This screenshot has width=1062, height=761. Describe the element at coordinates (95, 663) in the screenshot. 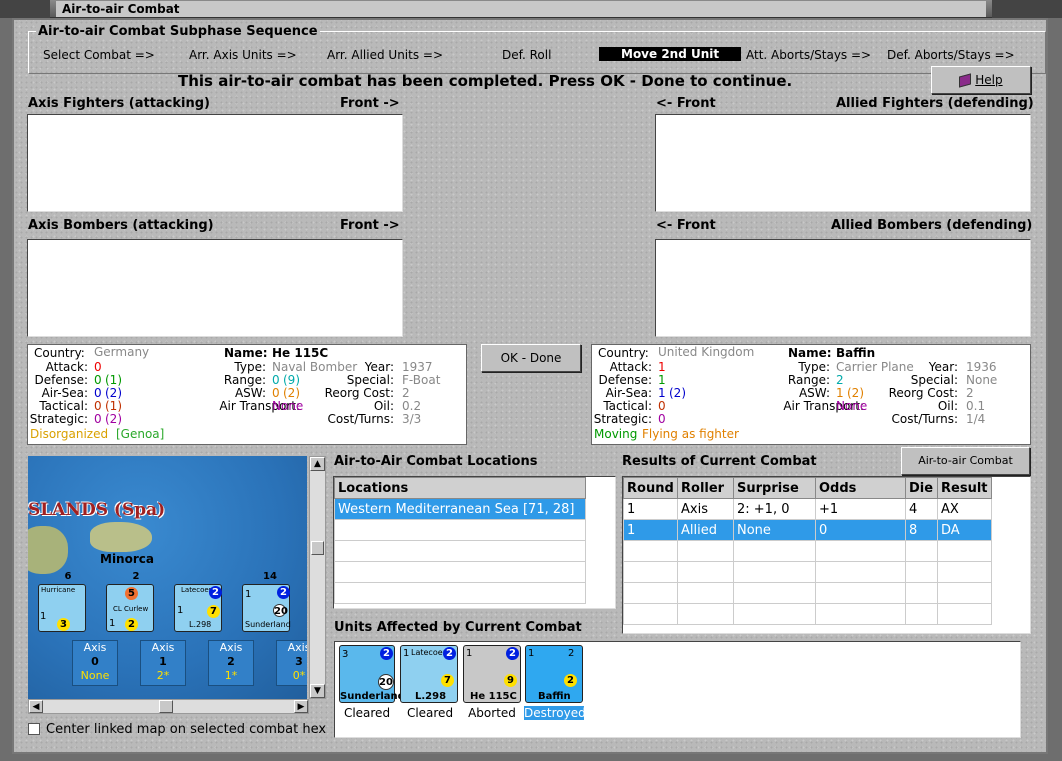

I see `roll-box: Axis 0 None` at that location.